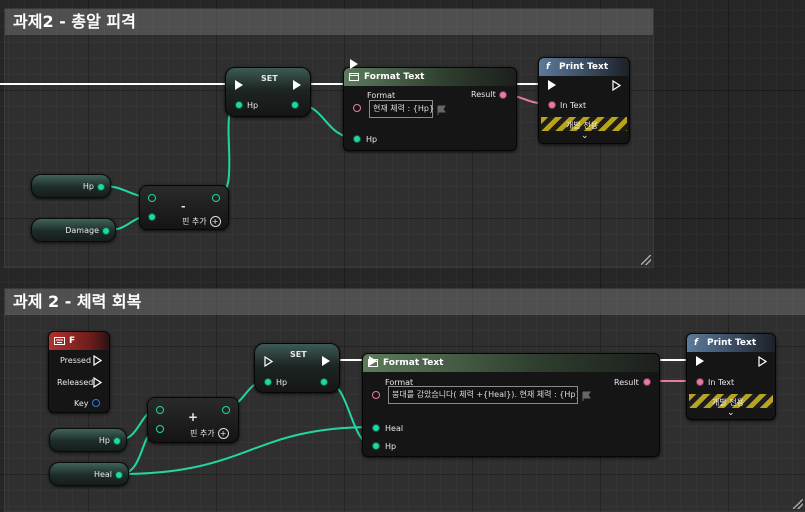 This screenshot has height=512, width=805. I want to click on subtract-node: - 핀 추가 +, so click(184, 207).